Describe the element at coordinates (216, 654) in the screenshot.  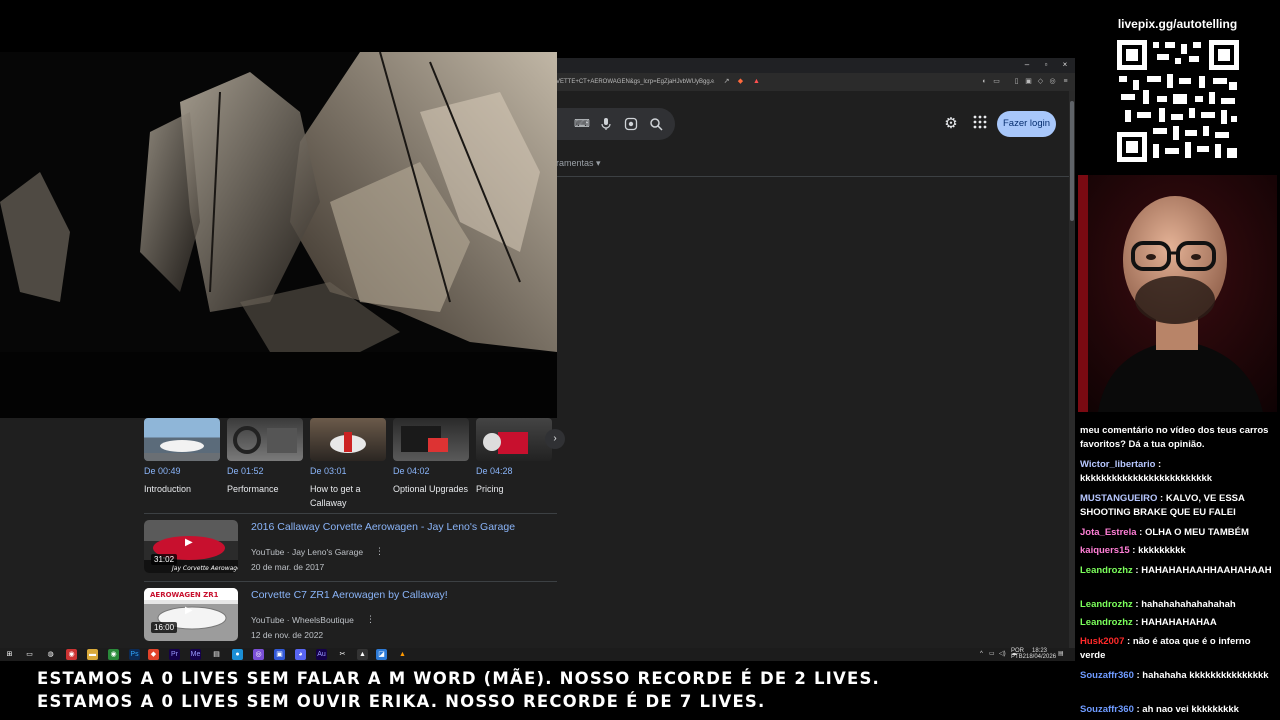
I see `notepad-icon: ▤` at that location.